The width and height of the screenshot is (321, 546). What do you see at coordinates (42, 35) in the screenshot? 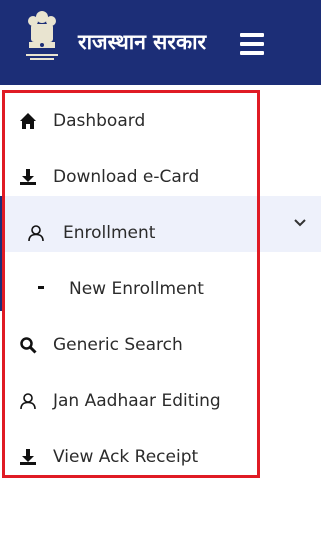
I see `state-emblem-icon` at bounding box center [42, 35].